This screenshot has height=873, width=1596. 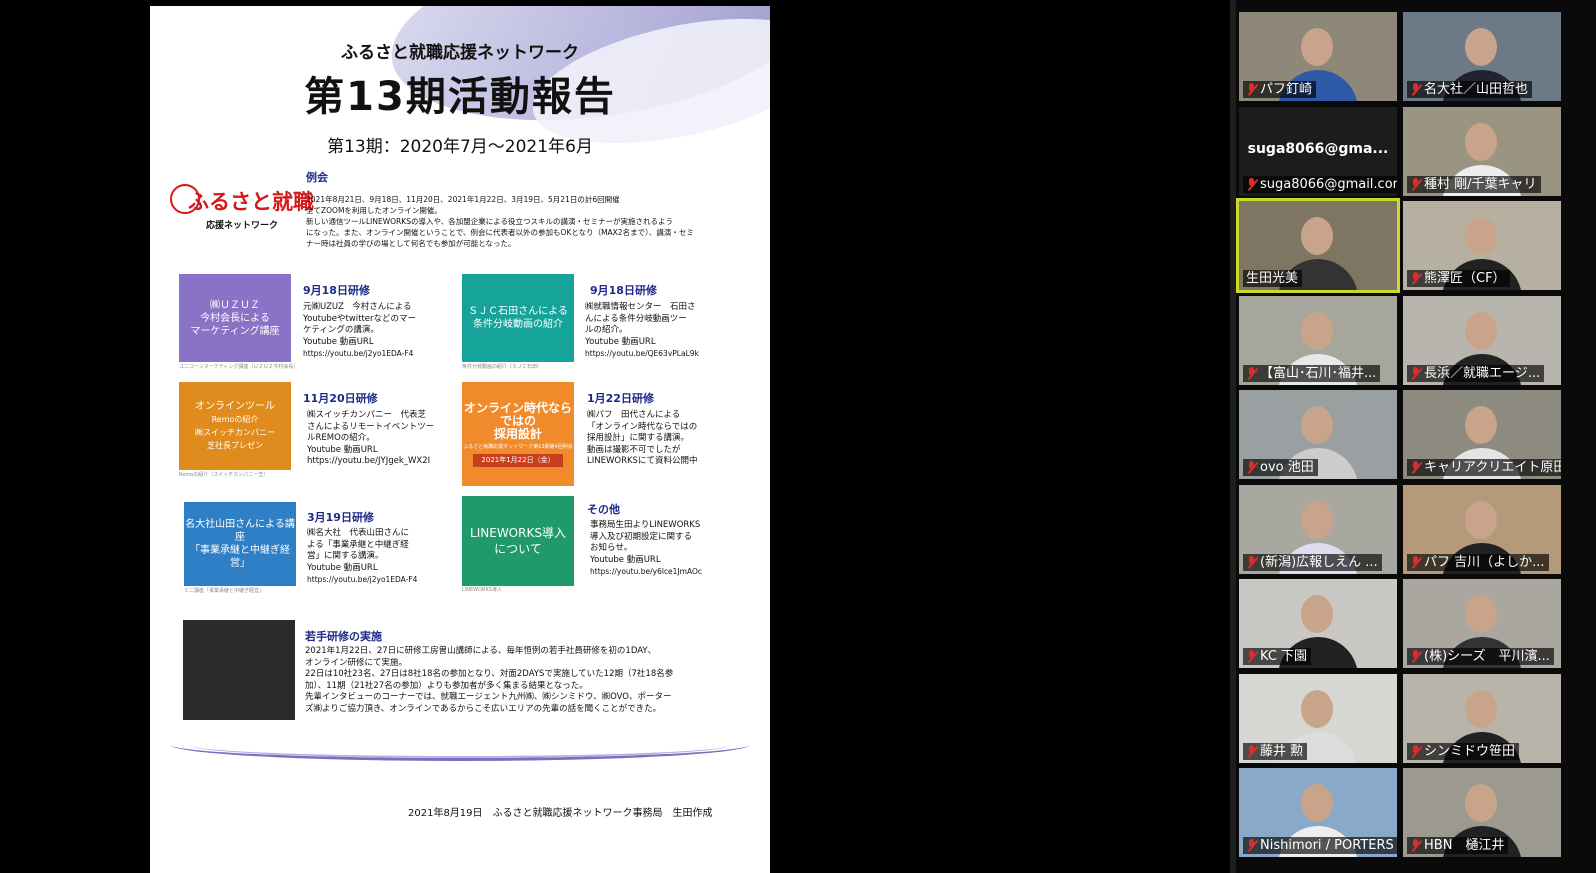 I want to click on participant-tile: 藤井 勲, so click(x=1318, y=718).